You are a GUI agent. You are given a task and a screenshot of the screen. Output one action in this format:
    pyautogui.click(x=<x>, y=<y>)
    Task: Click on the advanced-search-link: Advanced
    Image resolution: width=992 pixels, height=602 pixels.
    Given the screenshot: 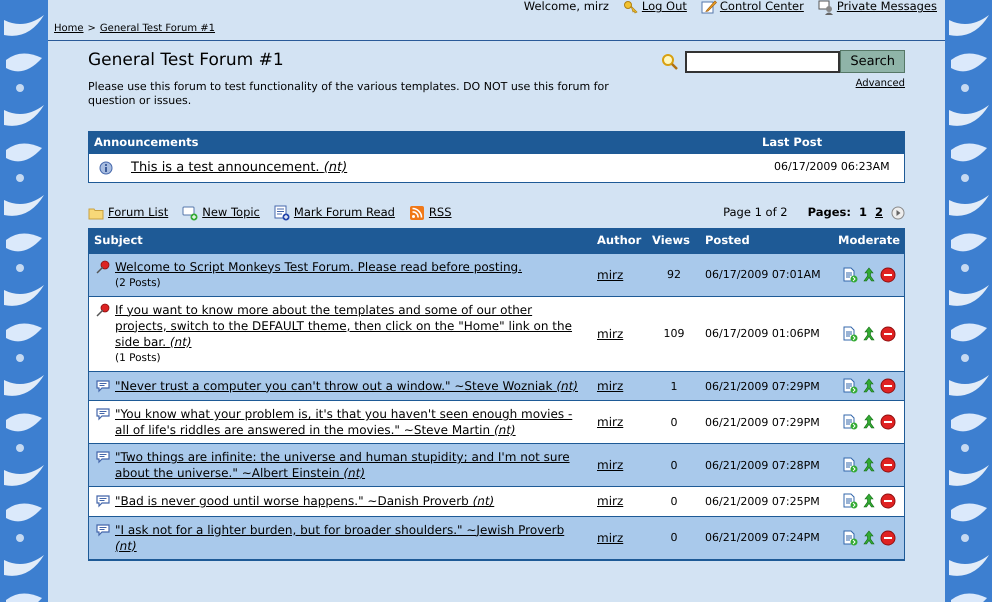 What is the action you would take?
    pyautogui.click(x=880, y=83)
    